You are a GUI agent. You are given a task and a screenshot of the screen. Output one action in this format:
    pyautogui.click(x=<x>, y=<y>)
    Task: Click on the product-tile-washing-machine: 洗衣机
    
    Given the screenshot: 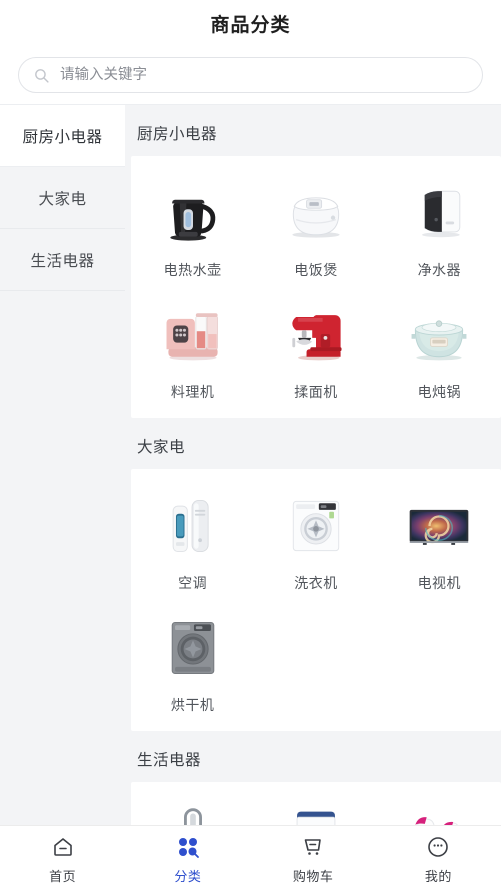 What is the action you would take?
    pyautogui.click(x=315, y=540)
    